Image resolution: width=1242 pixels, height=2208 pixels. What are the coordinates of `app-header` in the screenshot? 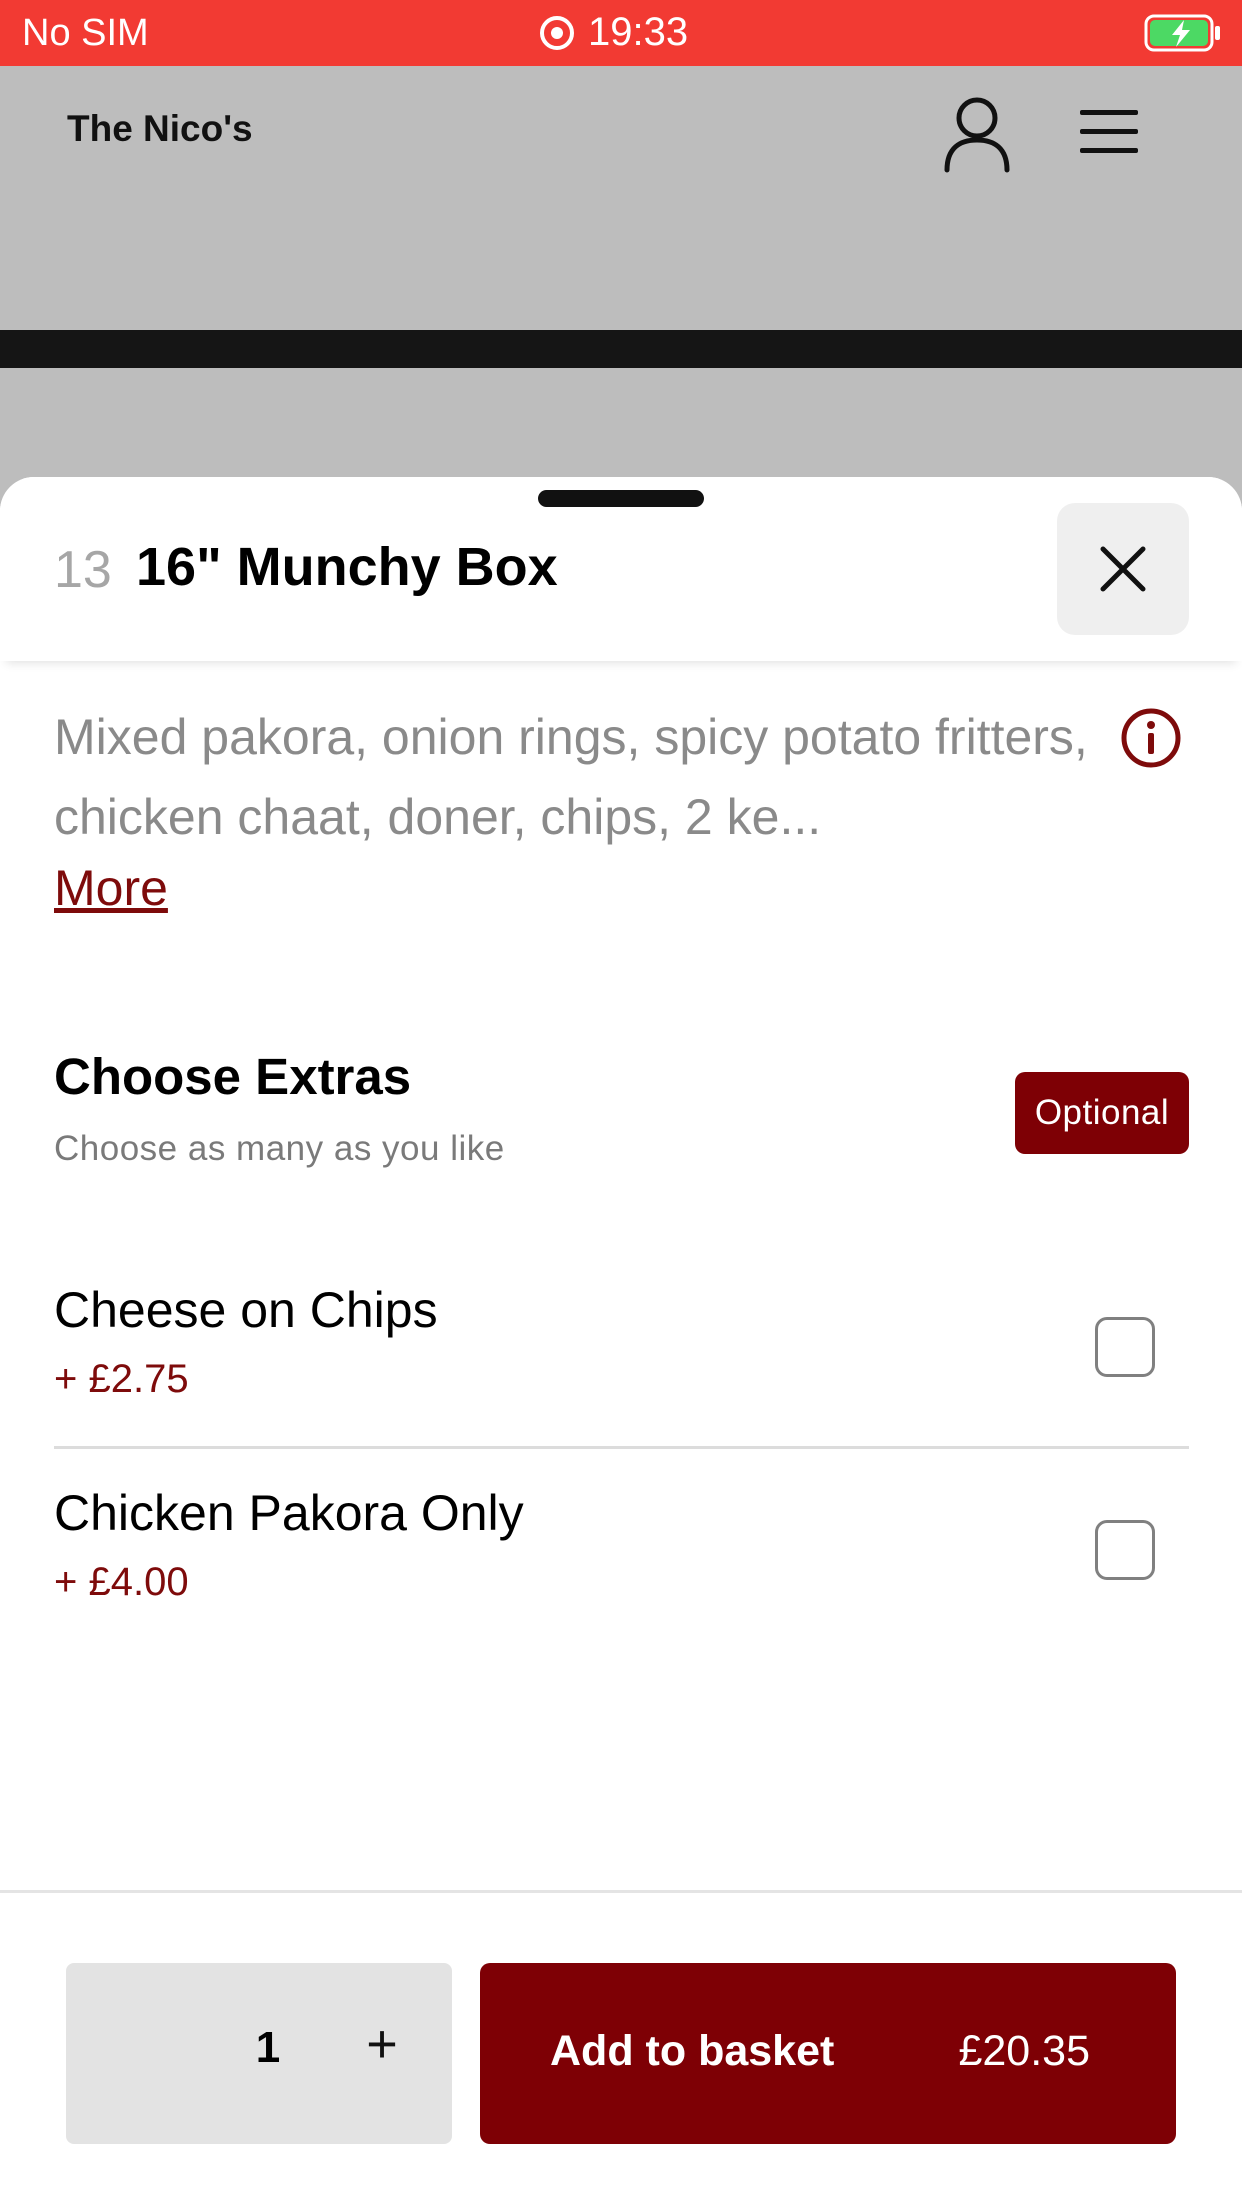 It's located at (621, 198).